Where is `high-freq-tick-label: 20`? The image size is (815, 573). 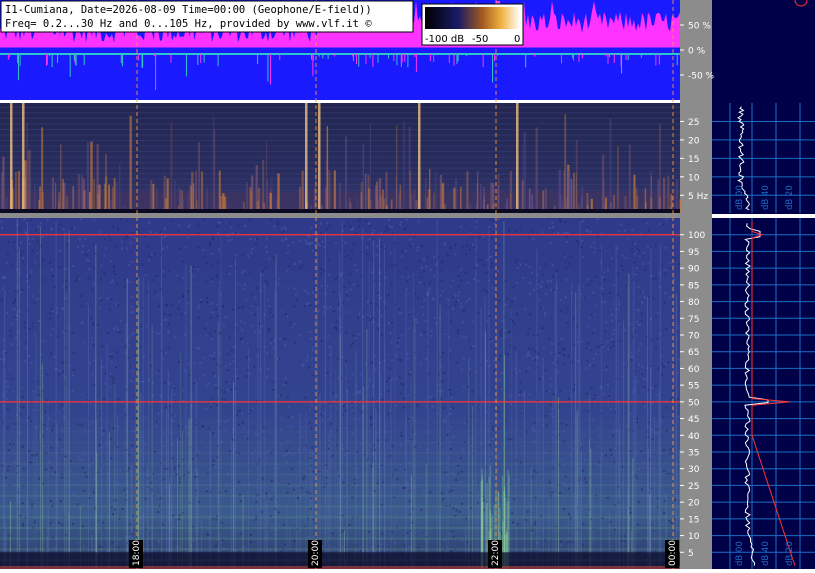 high-freq-tick-label: 20 is located at coordinates (694, 504).